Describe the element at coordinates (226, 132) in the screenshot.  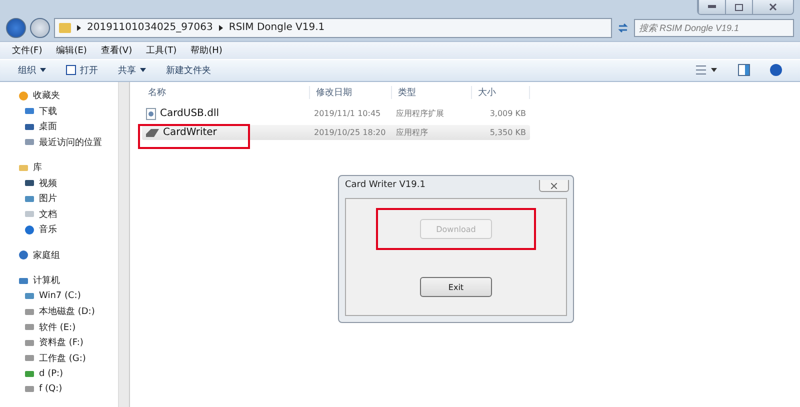
I see `file-name: CardWriter` at that location.